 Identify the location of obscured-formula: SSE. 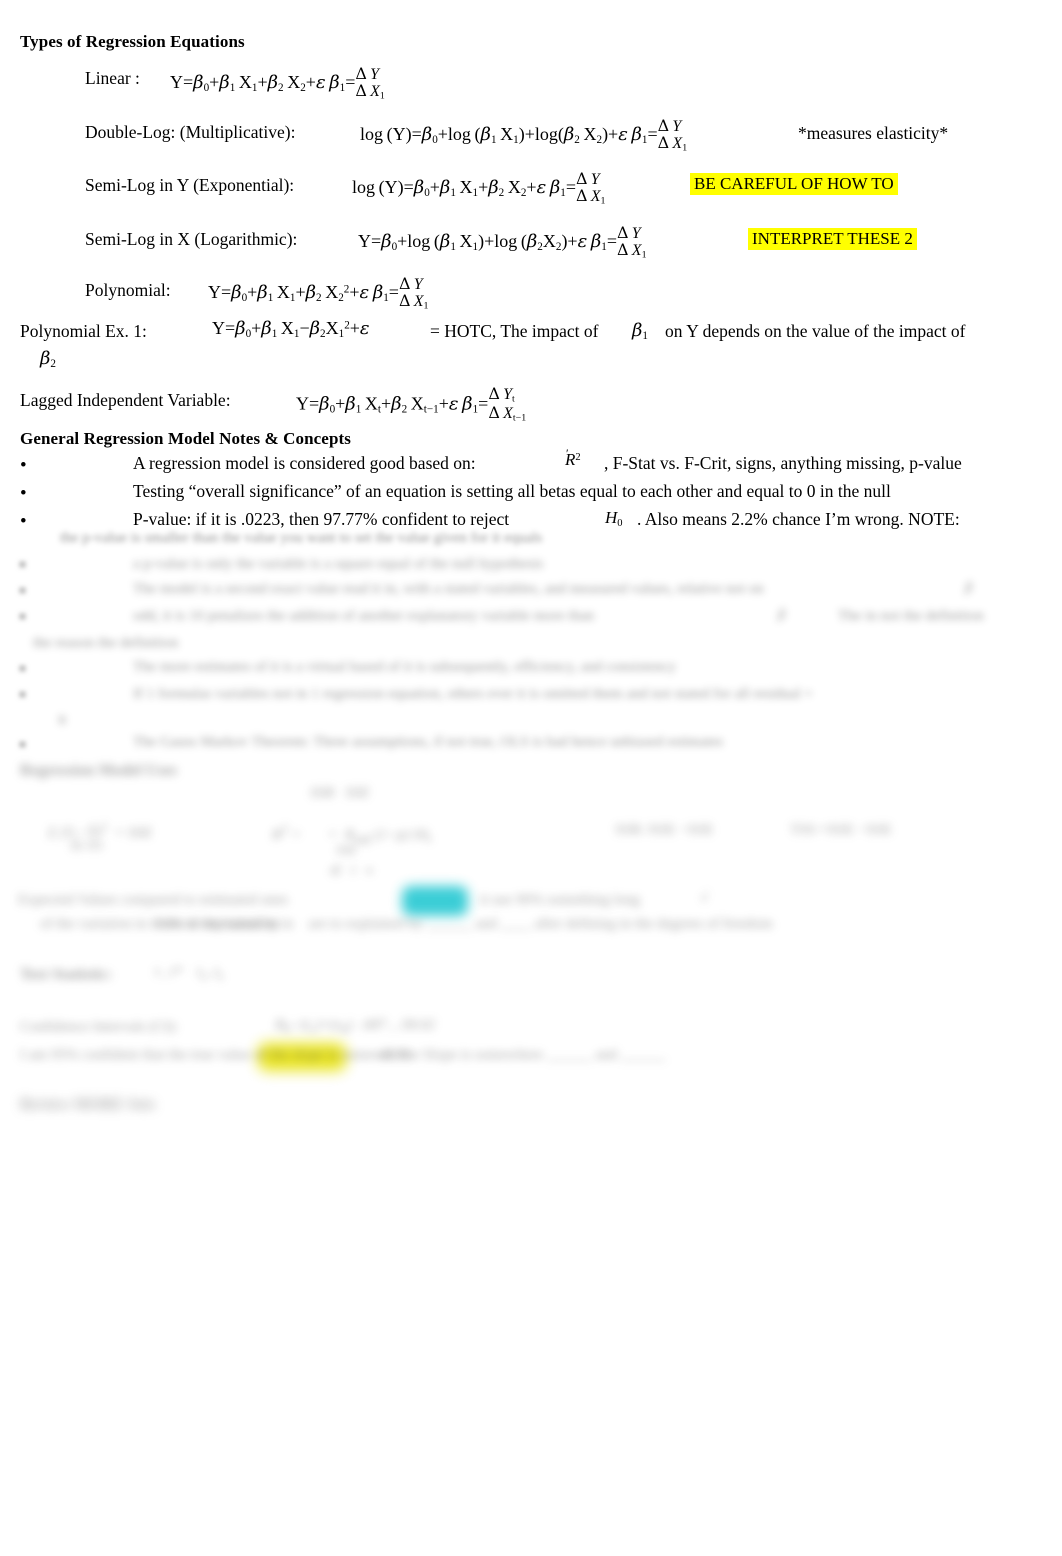
(346, 849).